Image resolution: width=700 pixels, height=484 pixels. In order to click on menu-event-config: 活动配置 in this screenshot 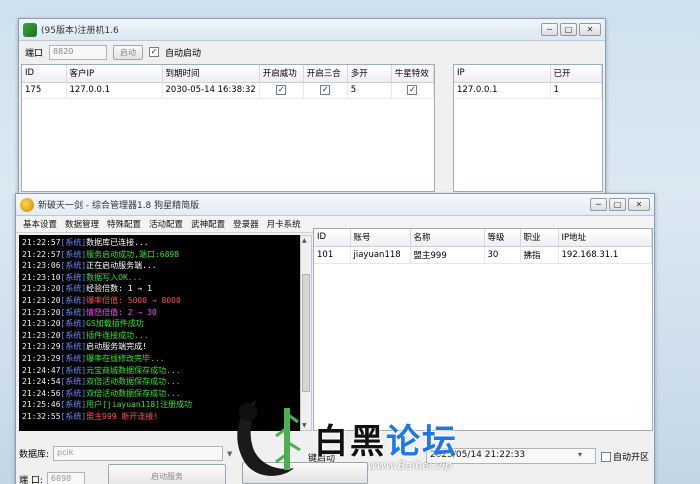, I will do `click(166, 224)`.